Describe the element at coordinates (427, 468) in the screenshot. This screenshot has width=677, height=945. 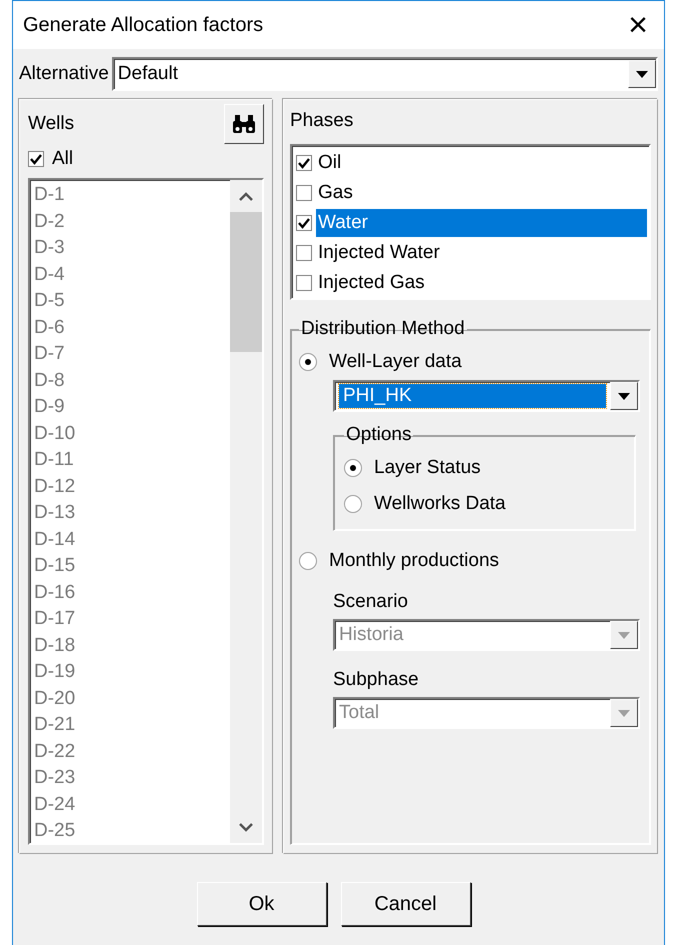
I see `option-label: Layer Status` at that location.